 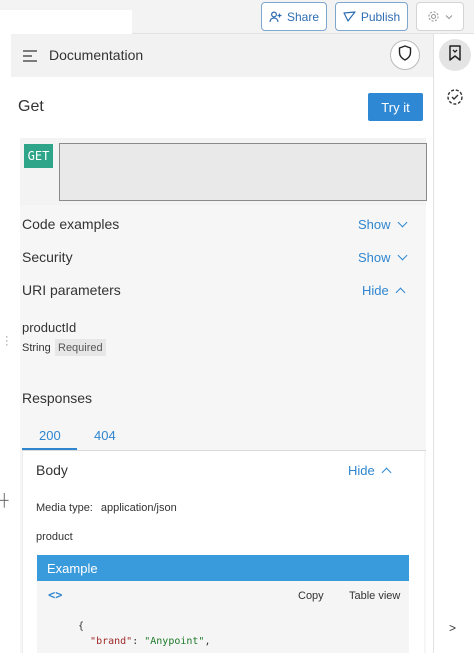 I want to click on copy-button: Copy, so click(x=311, y=596).